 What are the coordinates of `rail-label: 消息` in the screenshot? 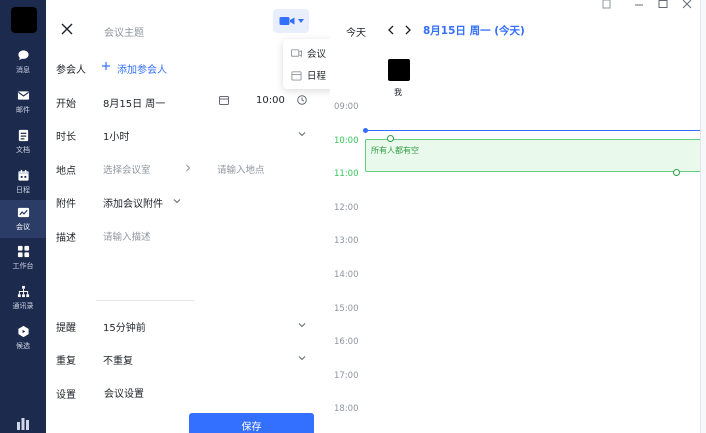 It's located at (23, 70).